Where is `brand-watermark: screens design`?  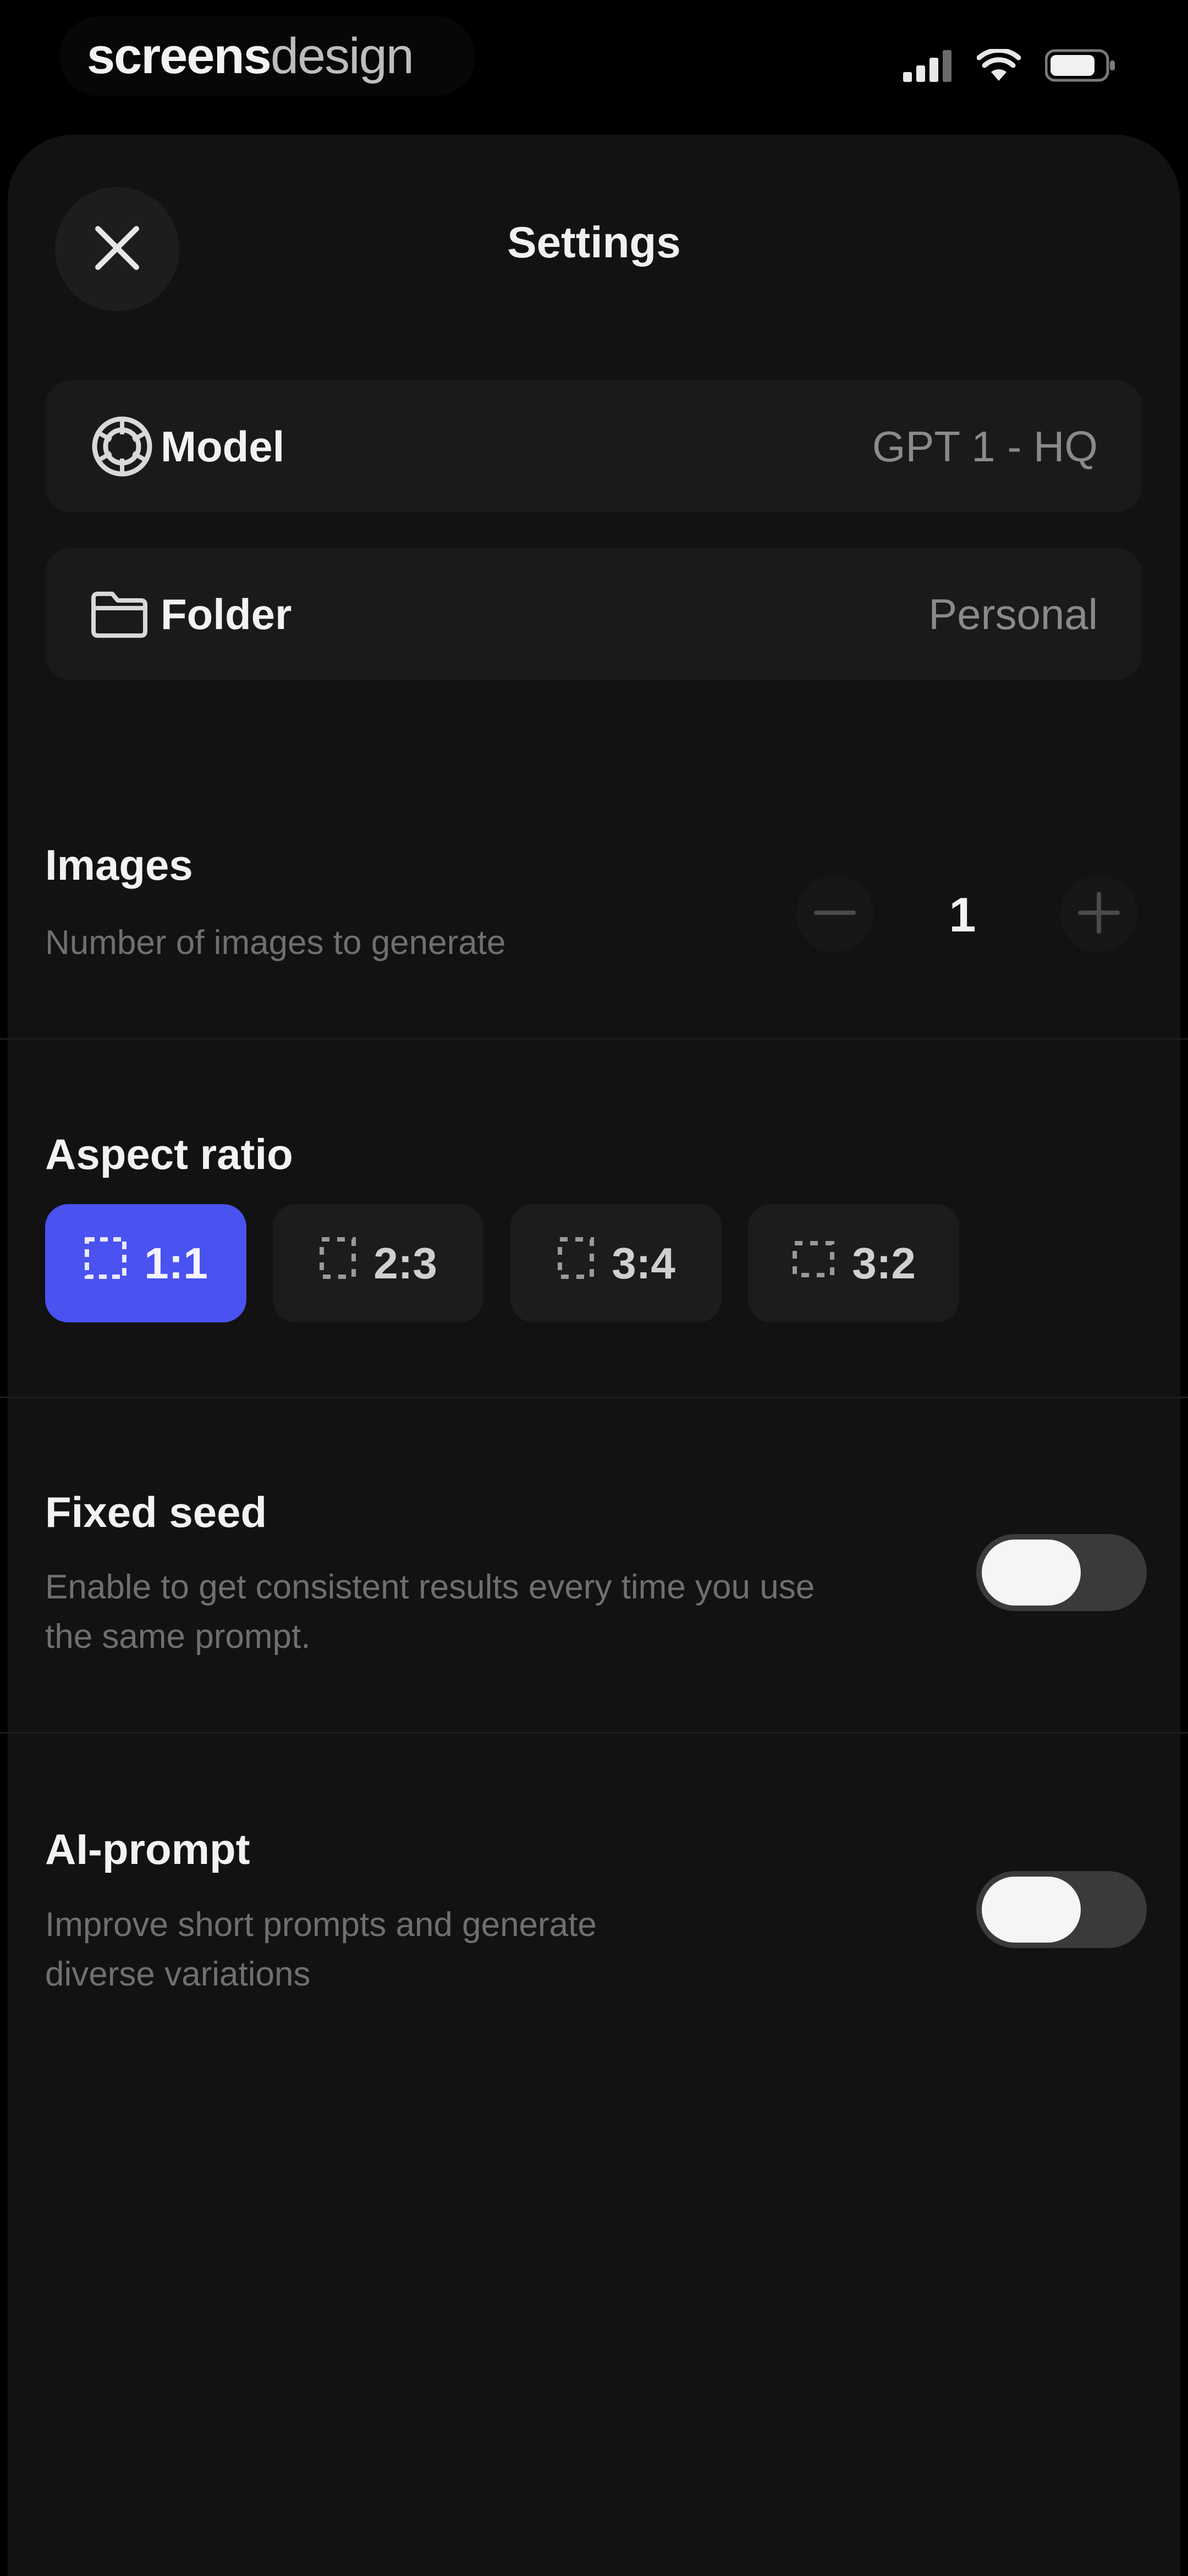 brand-watermark: screens design is located at coordinates (267, 56).